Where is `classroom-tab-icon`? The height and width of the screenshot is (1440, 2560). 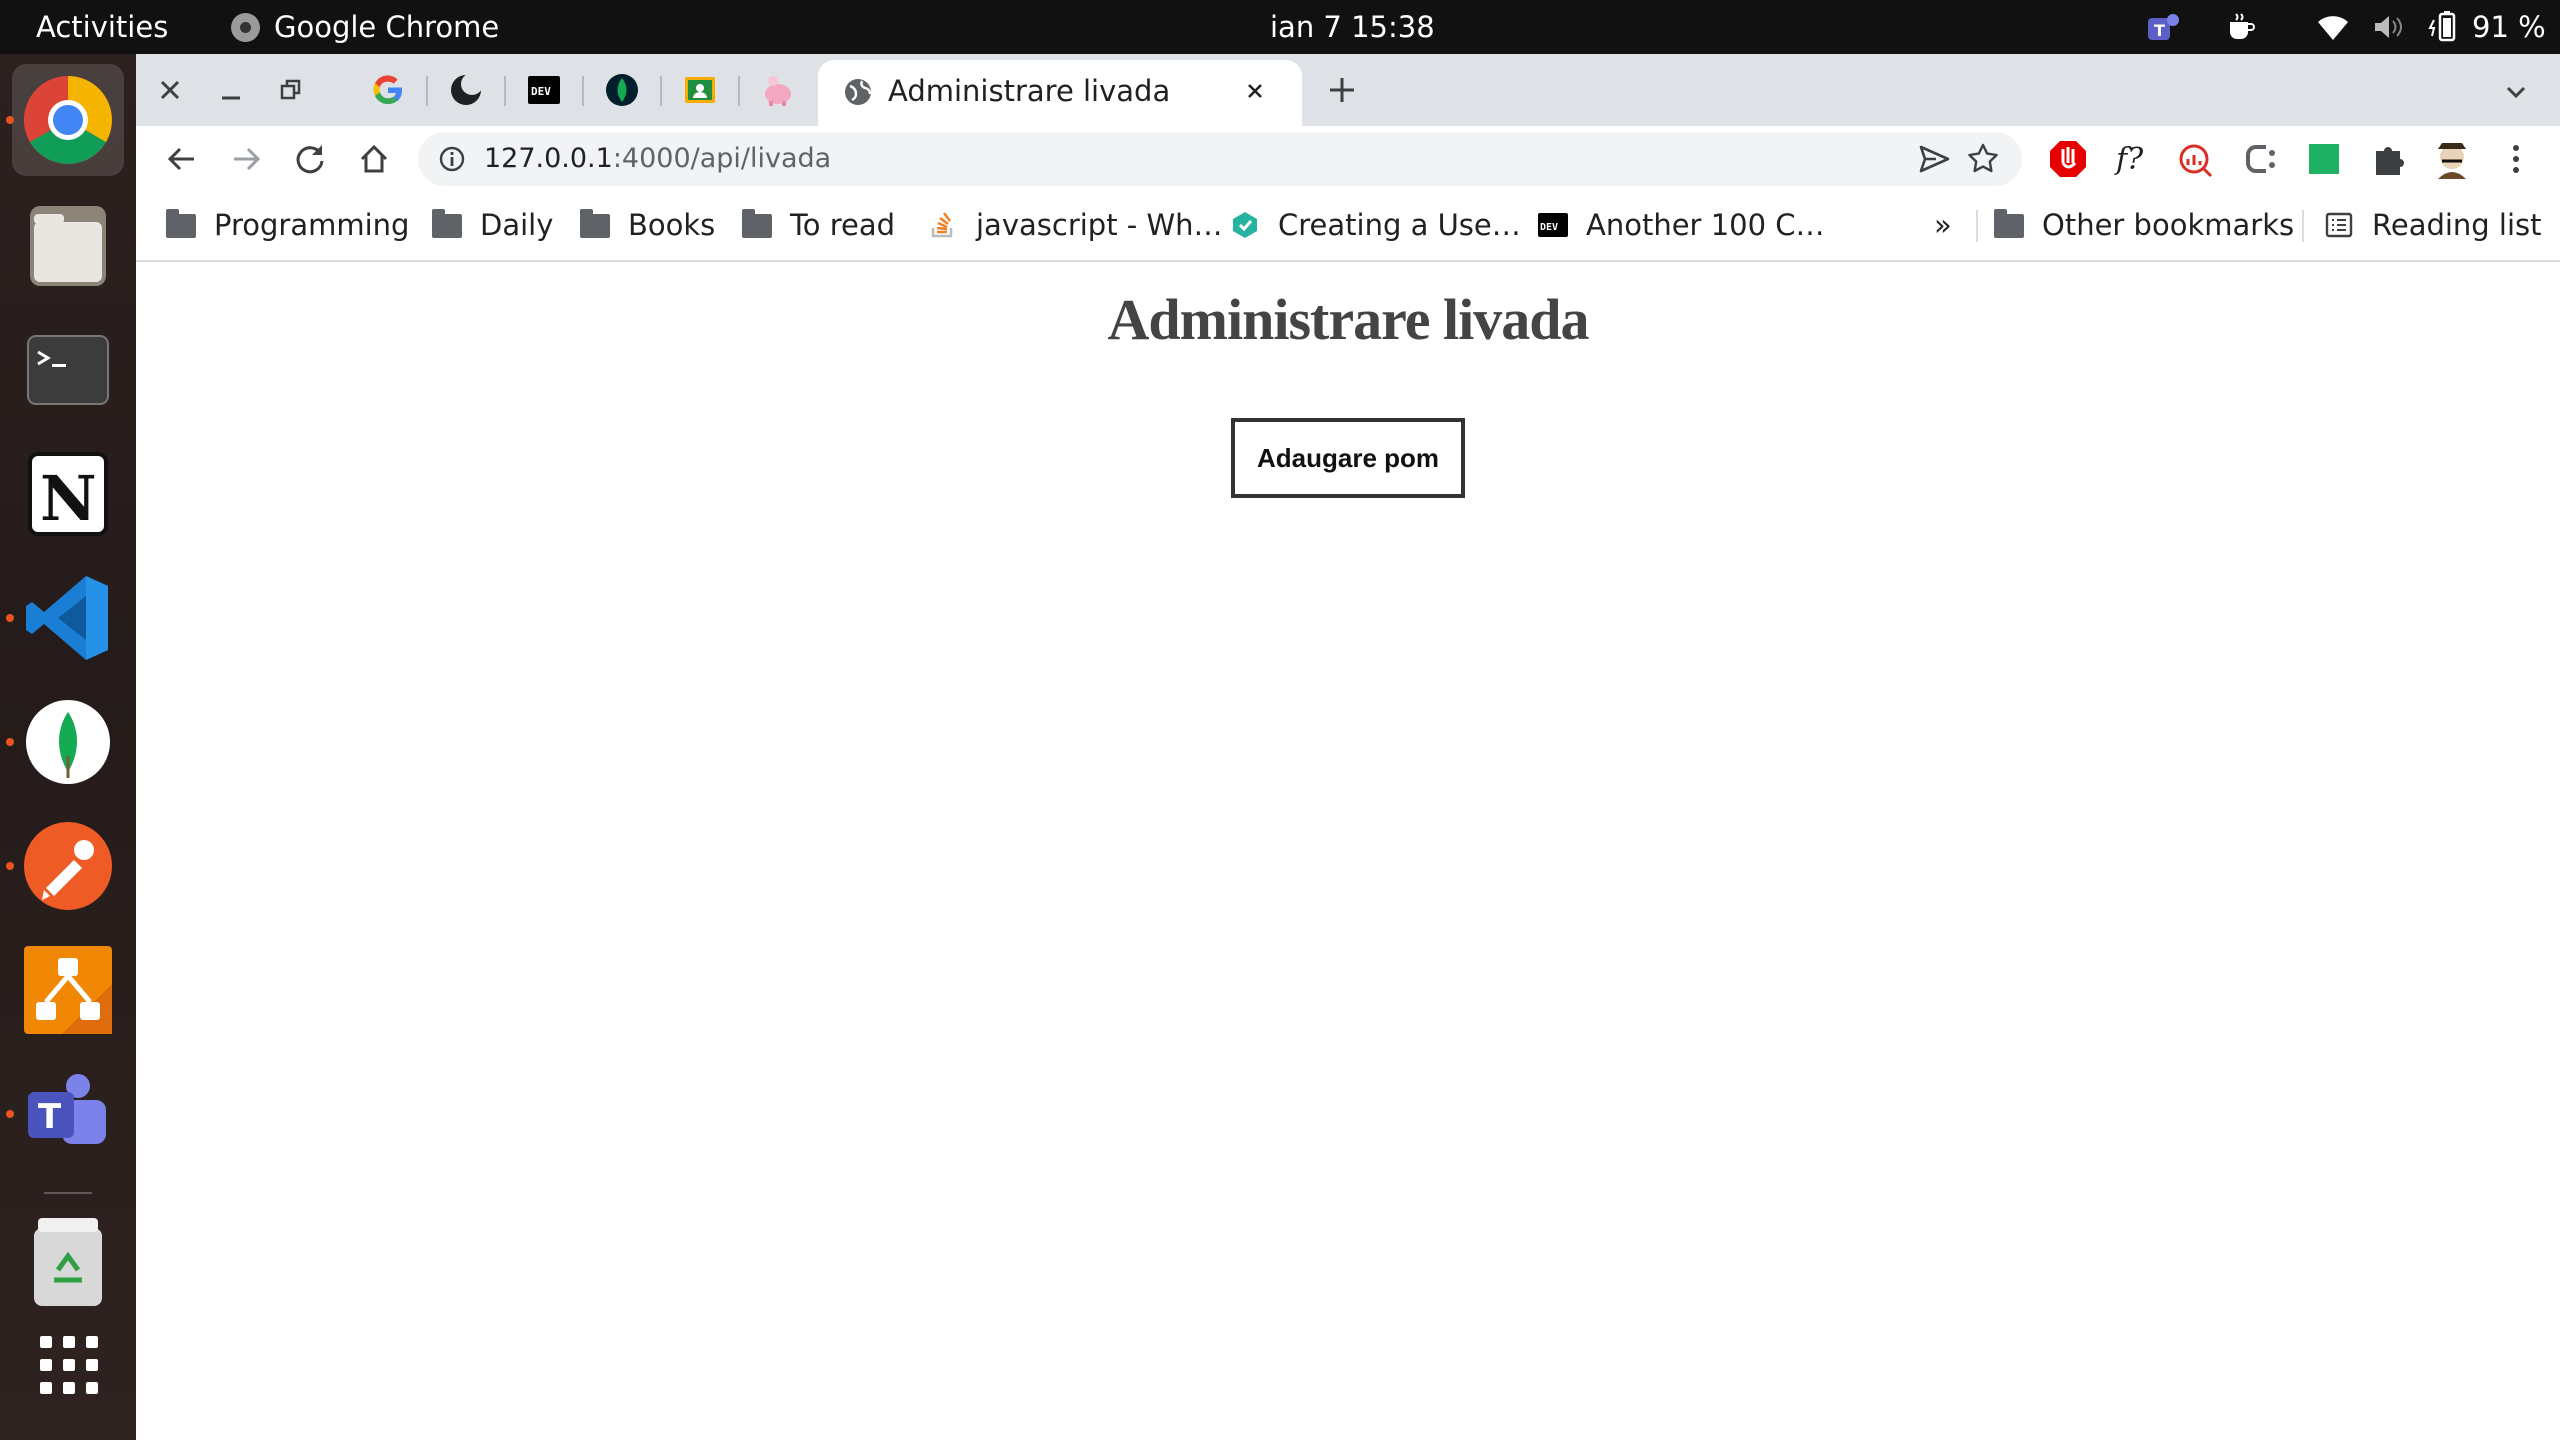
classroom-tab-icon is located at coordinates (700, 90).